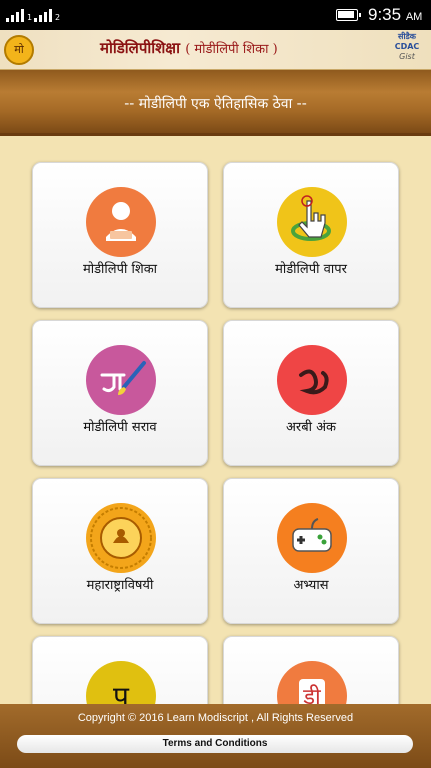 This screenshot has width=431, height=768. I want to click on menu-tile-label: मोडीलिपी शिका, so click(120, 269).